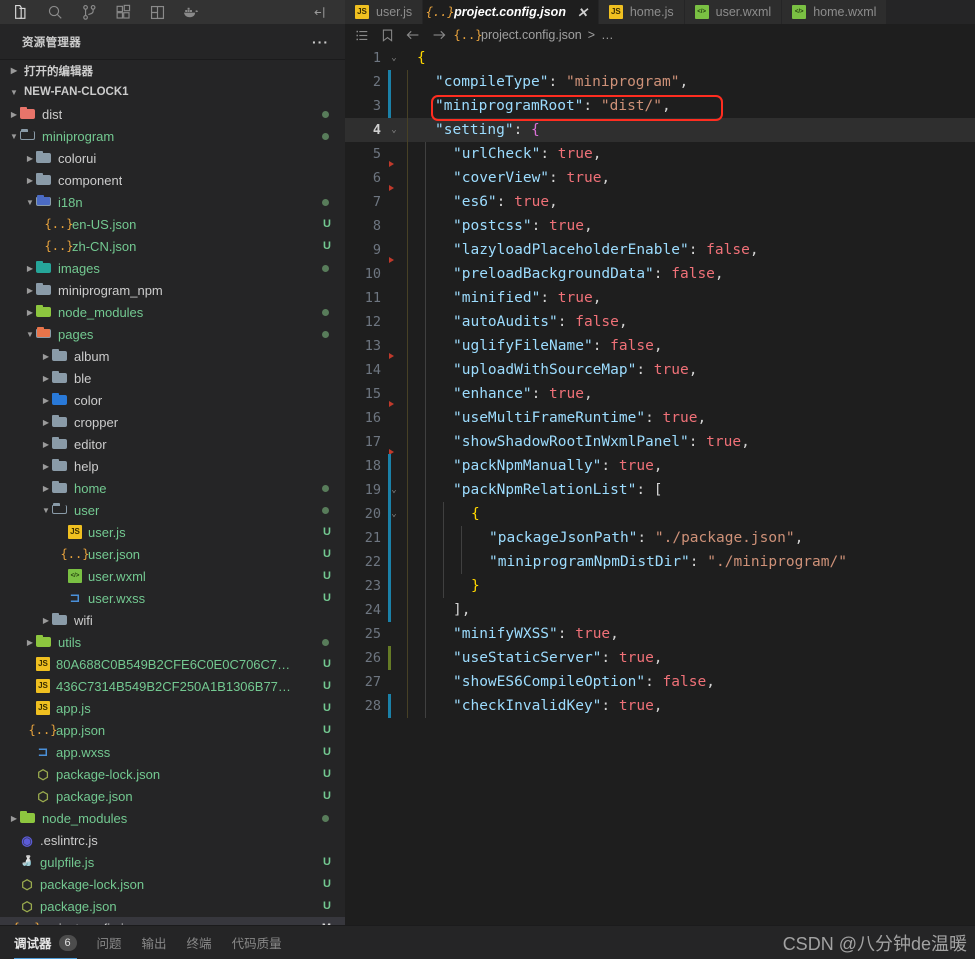 The width and height of the screenshot is (975, 959). I want to click on panel-tab-调试器: 调试器 6, so click(45, 942).